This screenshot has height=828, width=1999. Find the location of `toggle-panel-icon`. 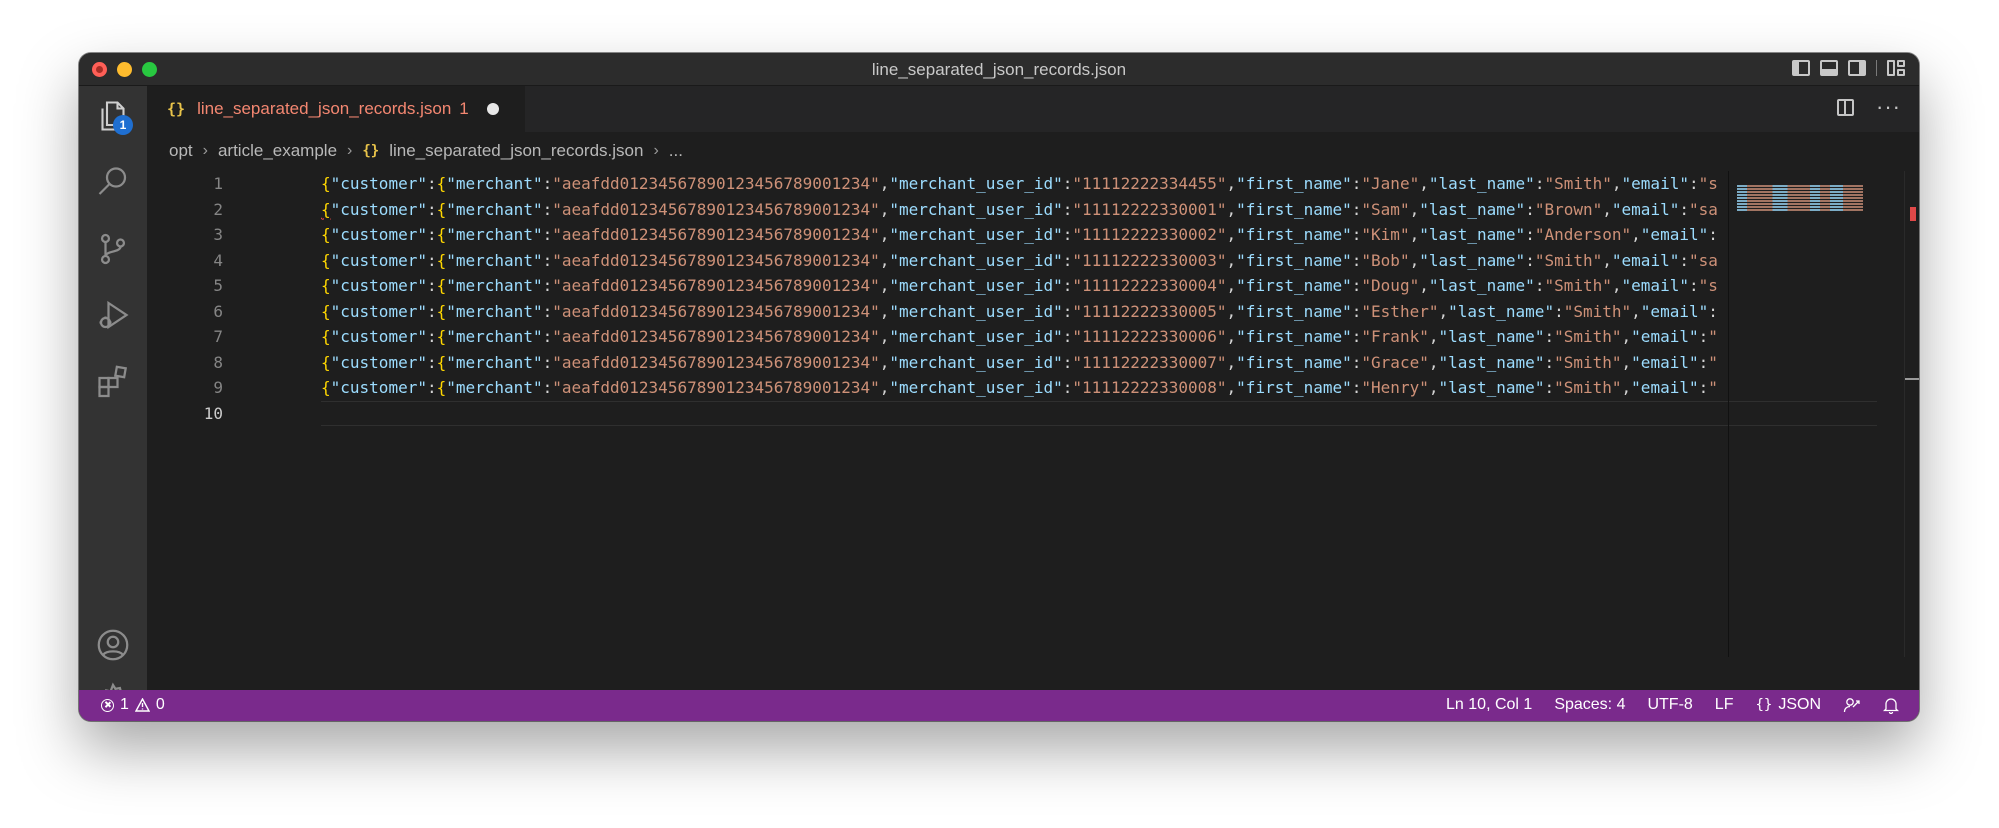

toggle-panel-icon is located at coordinates (1829, 68).